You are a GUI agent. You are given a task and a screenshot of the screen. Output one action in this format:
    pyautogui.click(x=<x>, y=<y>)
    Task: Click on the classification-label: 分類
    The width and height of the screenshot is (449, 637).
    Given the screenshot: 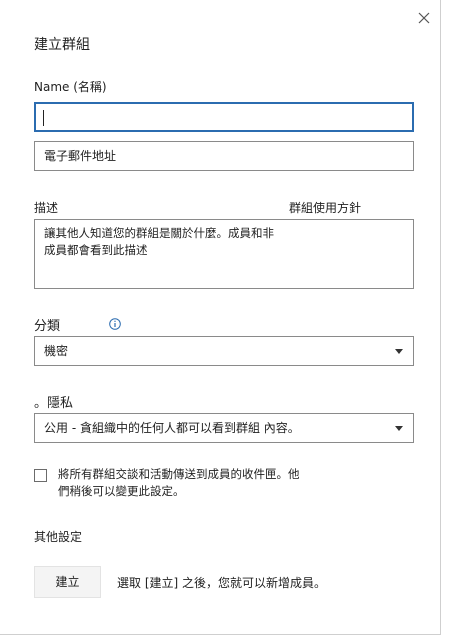 What is the action you would take?
    pyautogui.click(x=47, y=326)
    